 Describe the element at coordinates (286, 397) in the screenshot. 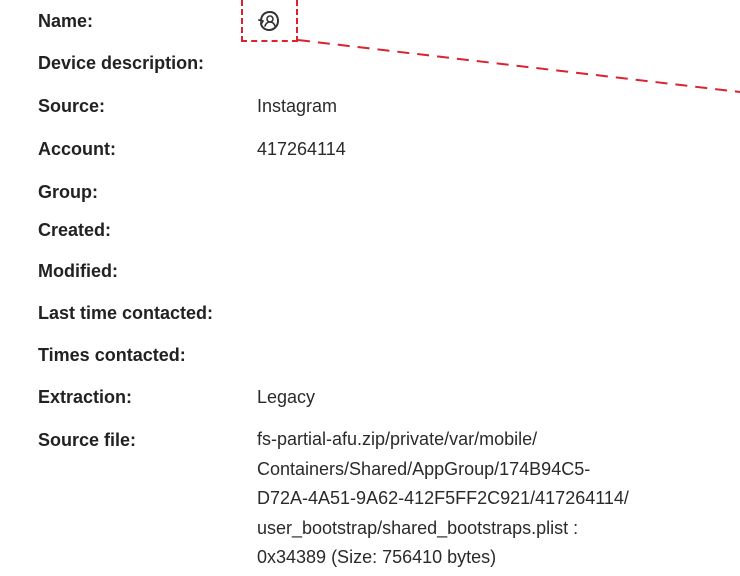

I see `extraction-value: Legacy` at that location.